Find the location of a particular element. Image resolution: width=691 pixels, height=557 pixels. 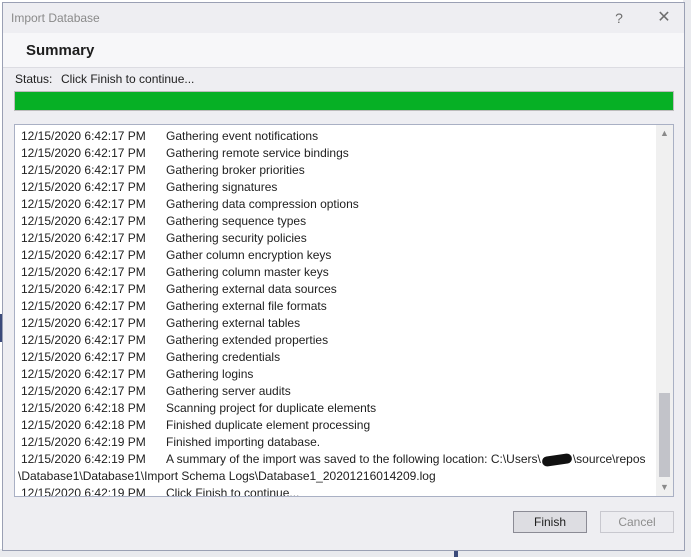

log-row: 12/15/2020 6:42:17 PM Gathering logins is located at coordinates (337, 374).